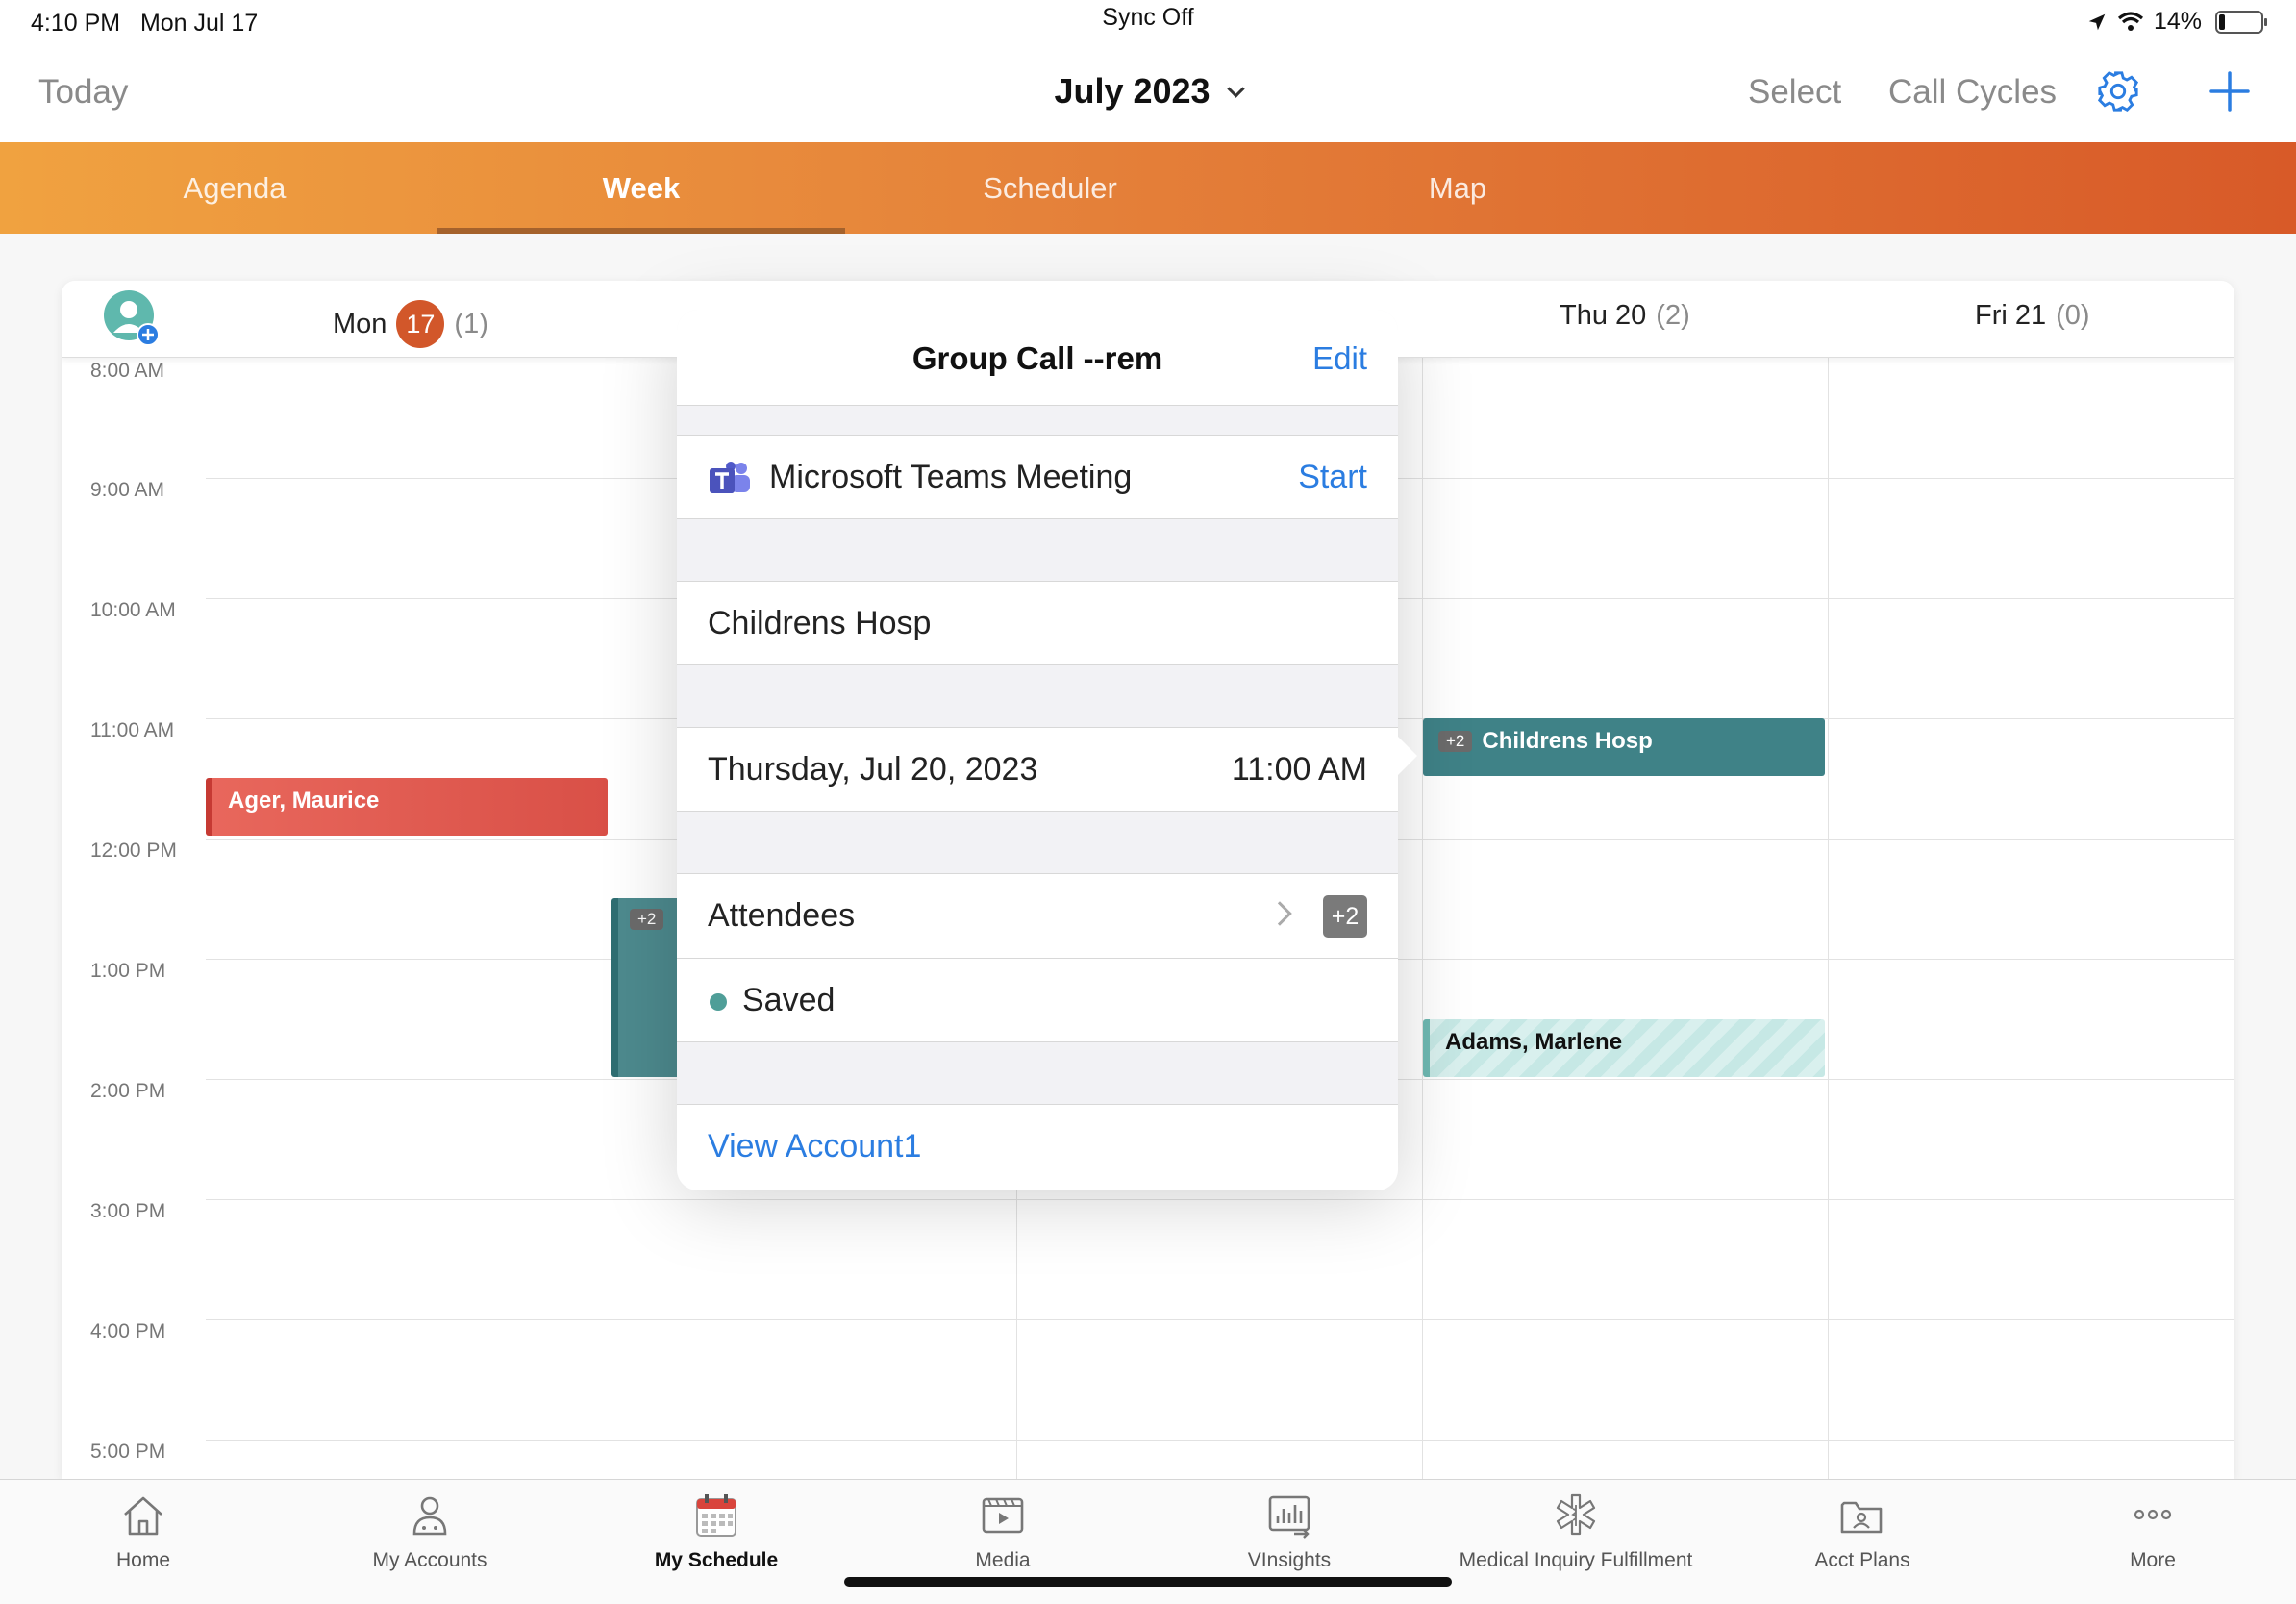 This screenshot has width=2296, height=1604. What do you see at coordinates (1003, 1560) in the screenshot?
I see `bottom-tab-label: Media` at bounding box center [1003, 1560].